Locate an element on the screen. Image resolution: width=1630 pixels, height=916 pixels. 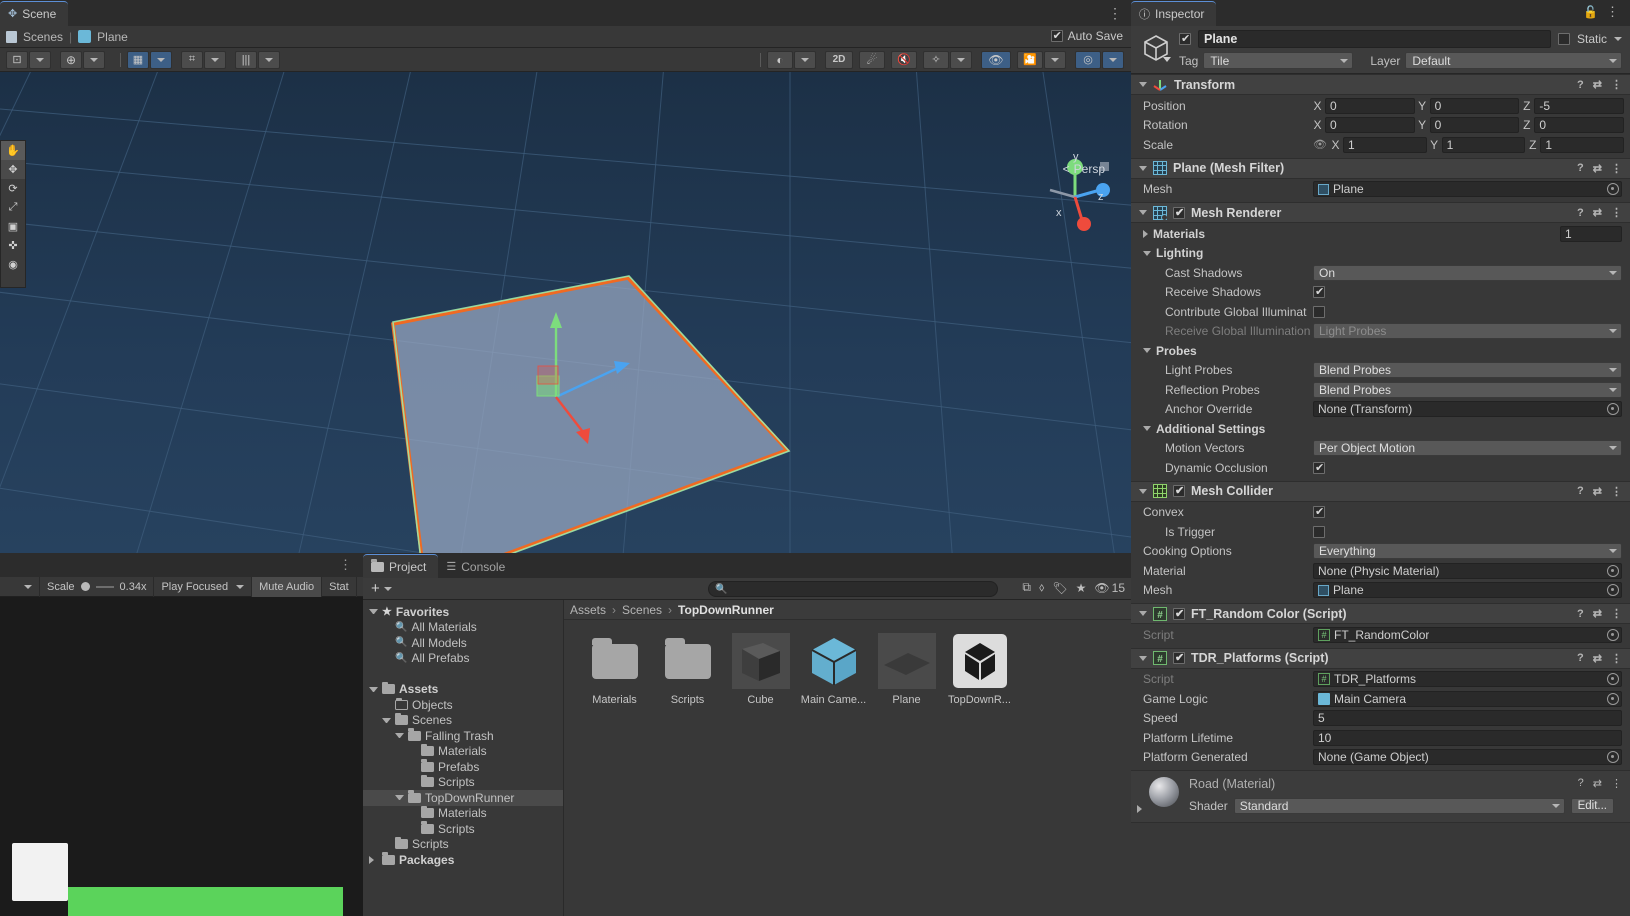
script-object-field: # FT_RandomColor is located at coordinates (1467, 634).